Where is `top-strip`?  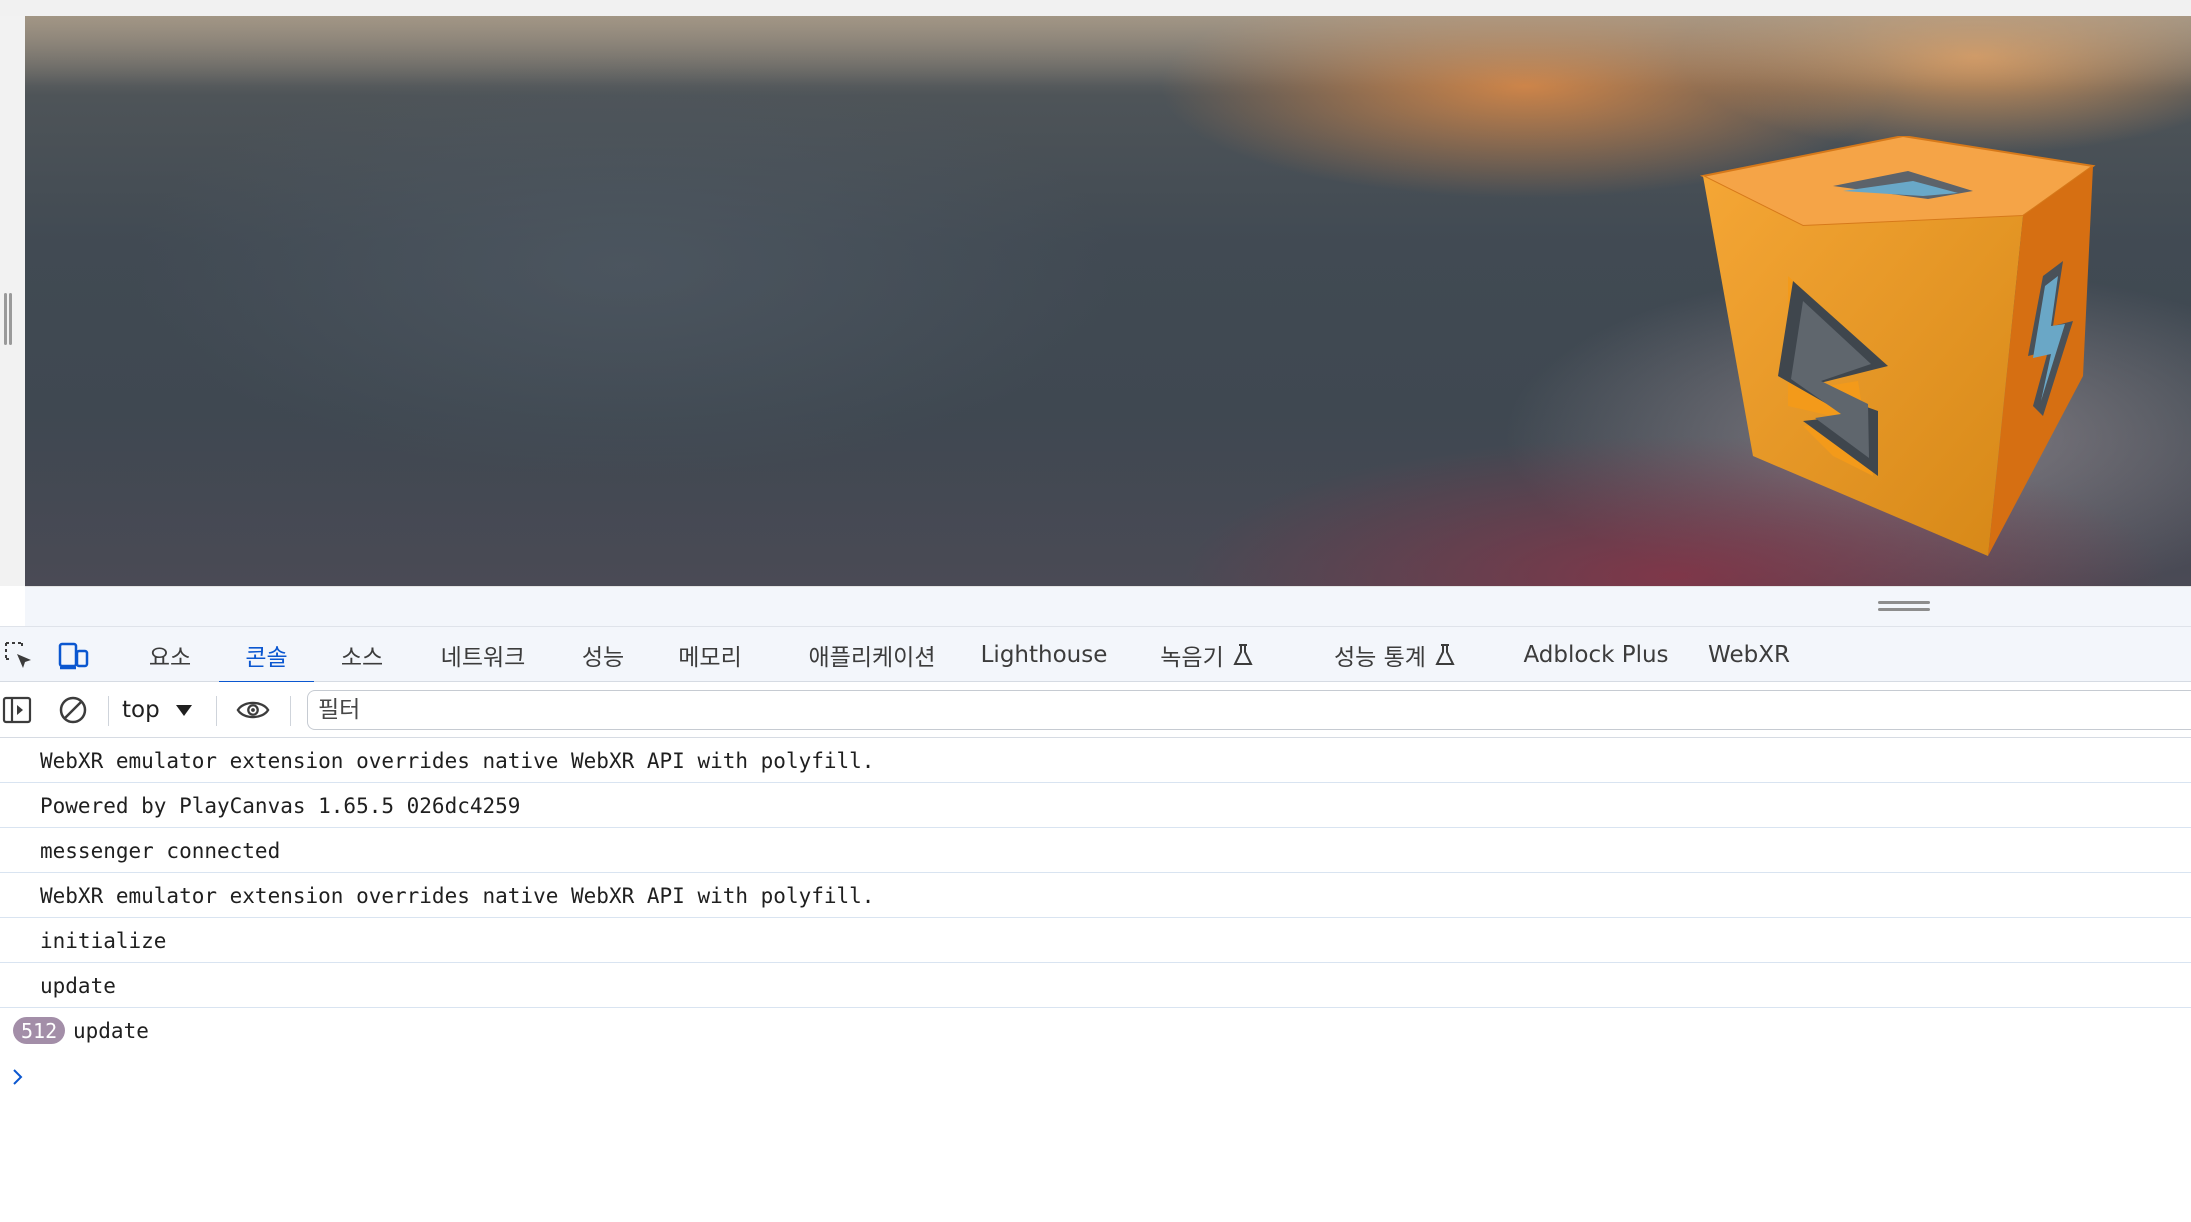 top-strip is located at coordinates (1095, 8).